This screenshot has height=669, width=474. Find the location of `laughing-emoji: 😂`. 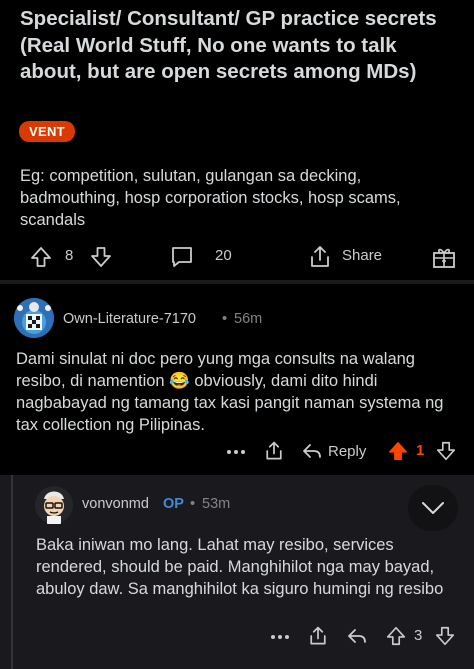

laughing-emoji: 😂 is located at coordinates (179, 381).